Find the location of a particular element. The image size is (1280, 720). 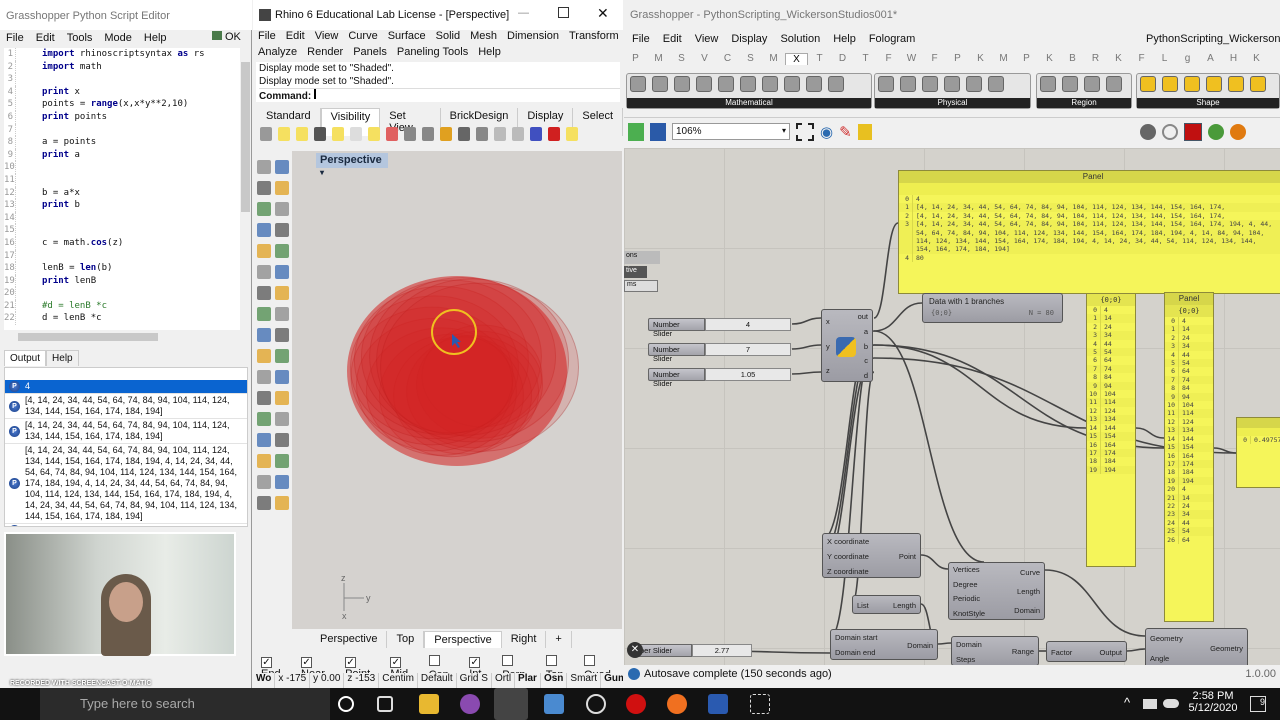

component-tab: H is located at coordinates (1233, 59).